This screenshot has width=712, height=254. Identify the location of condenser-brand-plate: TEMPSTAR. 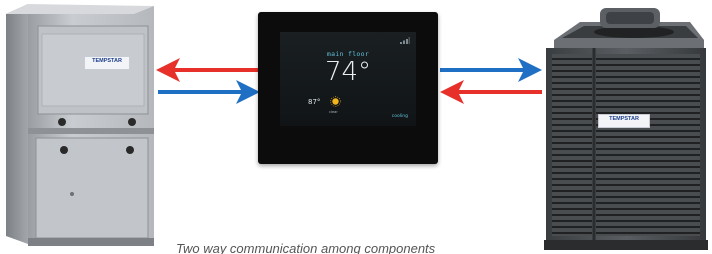
(624, 121).